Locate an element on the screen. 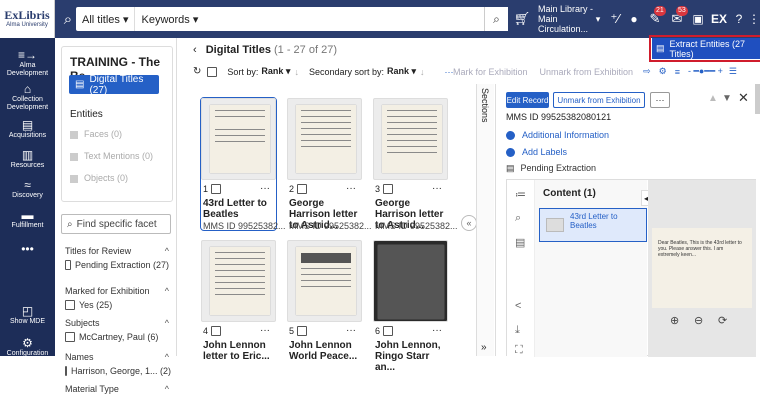 The width and height of the screenshot is (760, 394). rotate-icon: ⟳ is located at coordinates (722, 320).